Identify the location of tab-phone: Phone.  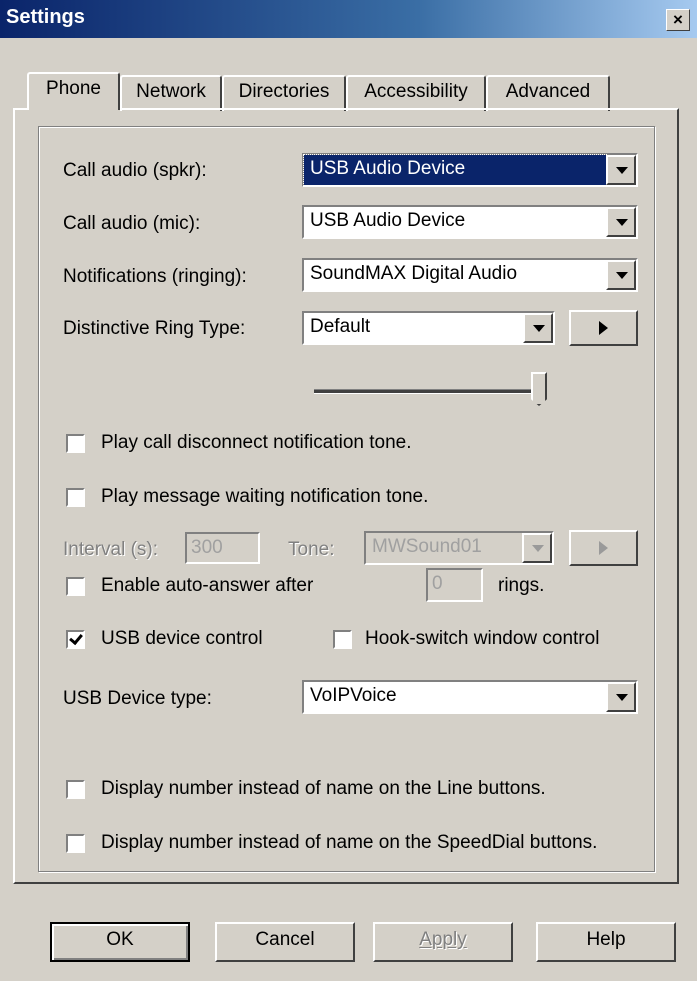
(73, 91).